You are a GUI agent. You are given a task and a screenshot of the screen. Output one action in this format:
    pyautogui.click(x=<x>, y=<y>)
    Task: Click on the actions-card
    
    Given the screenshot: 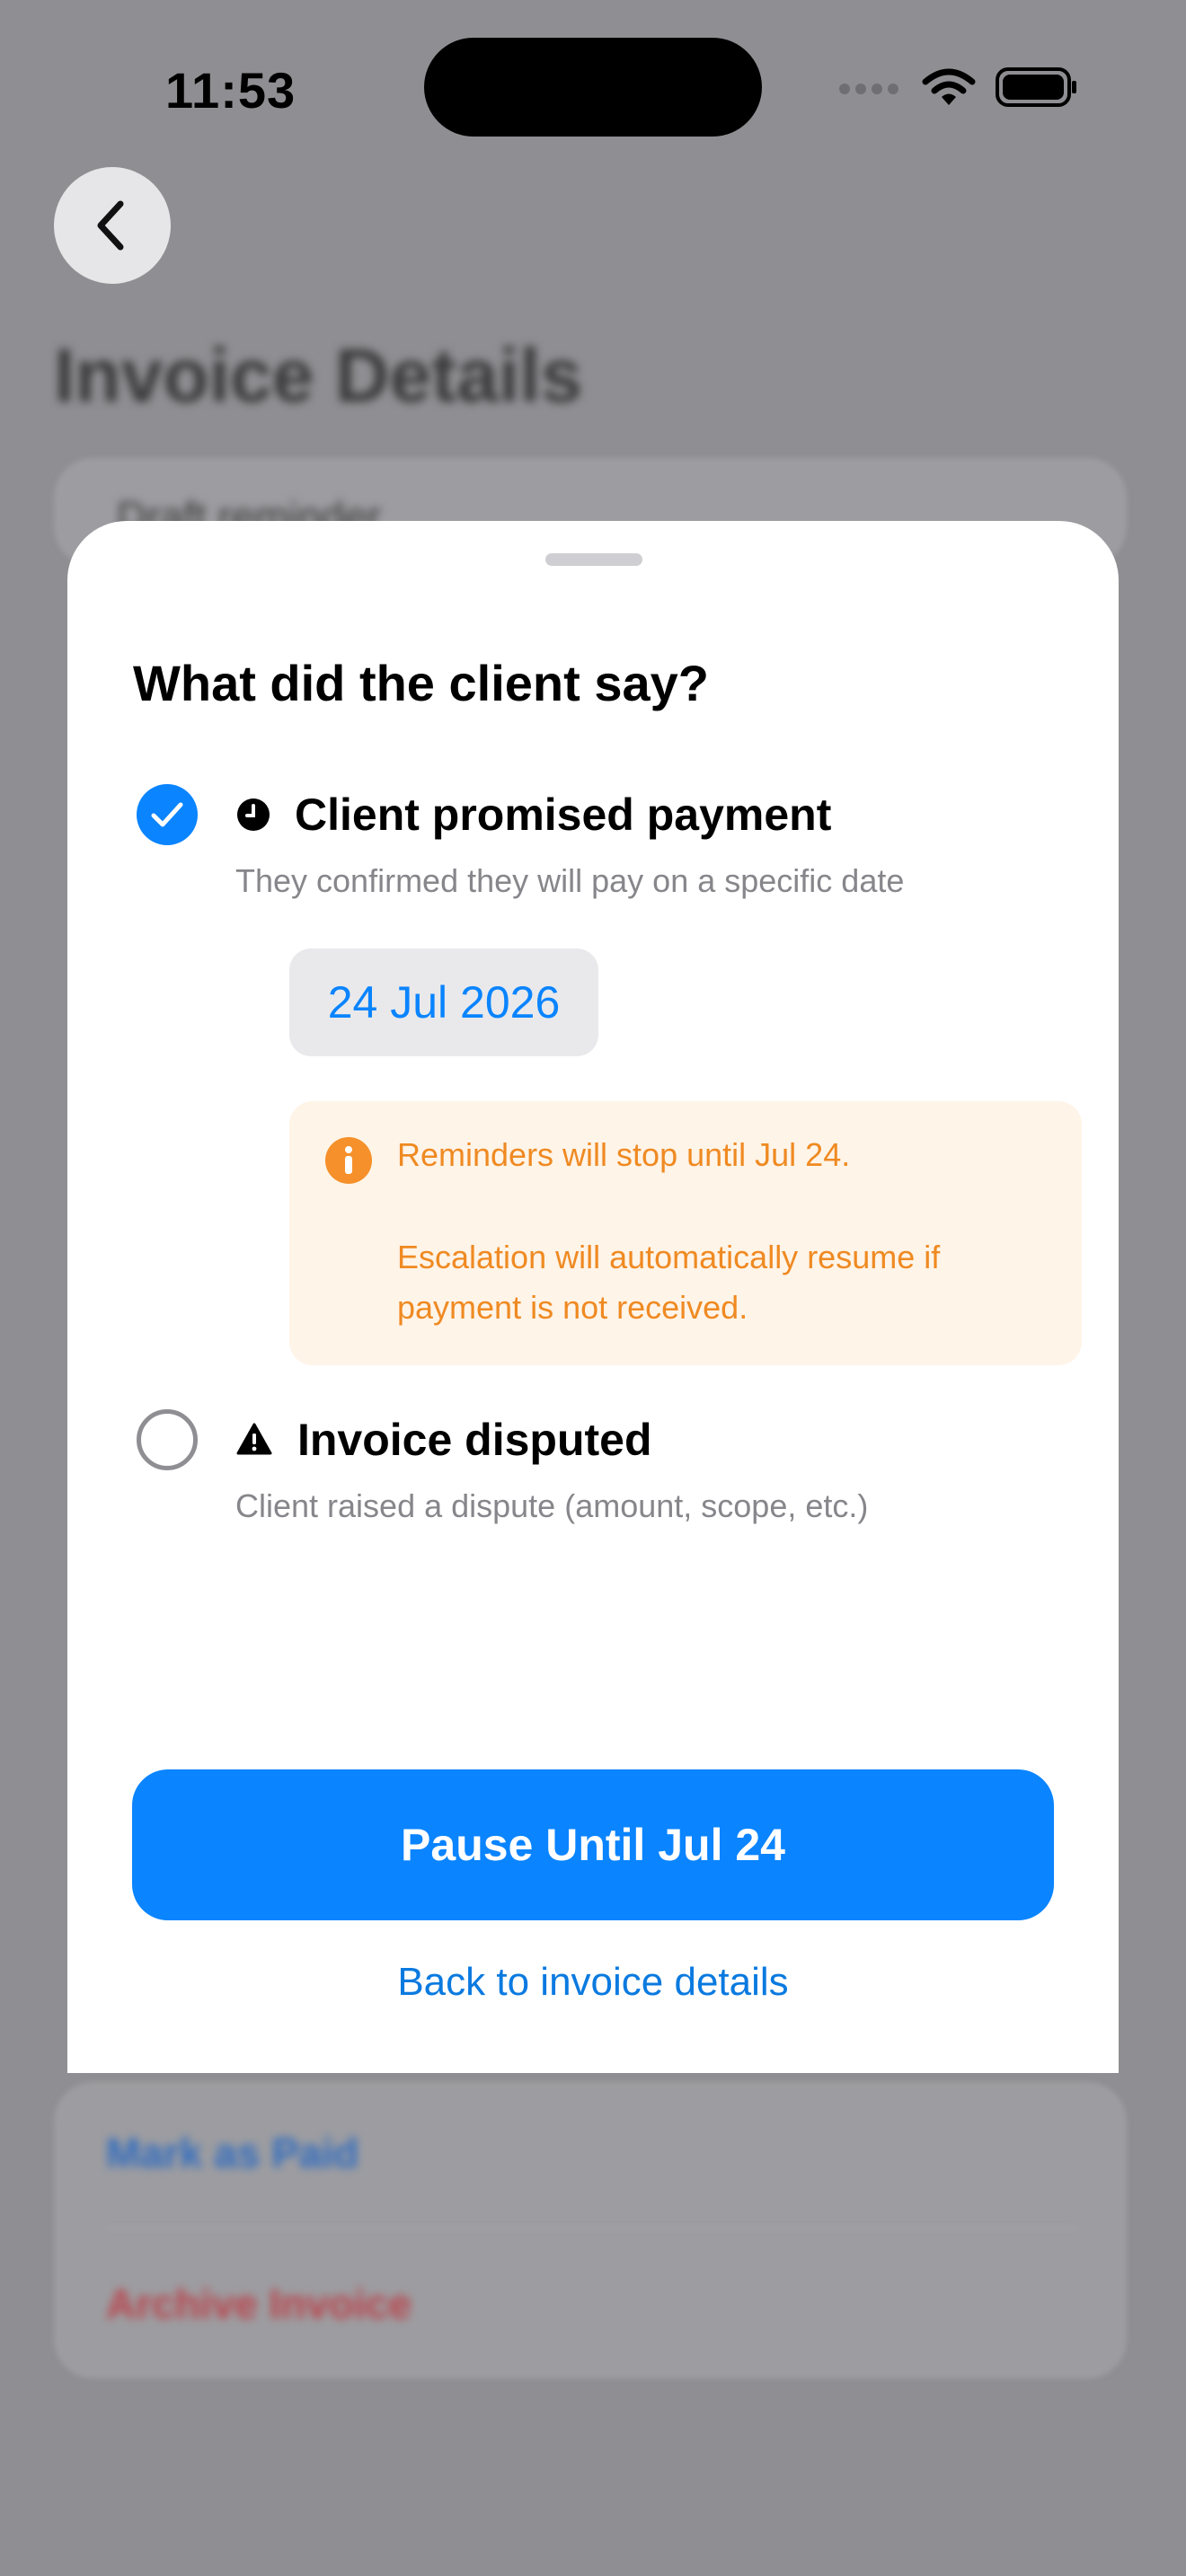 What is the action you would take?
    pyautogui.click(x=590, y=2230)
    